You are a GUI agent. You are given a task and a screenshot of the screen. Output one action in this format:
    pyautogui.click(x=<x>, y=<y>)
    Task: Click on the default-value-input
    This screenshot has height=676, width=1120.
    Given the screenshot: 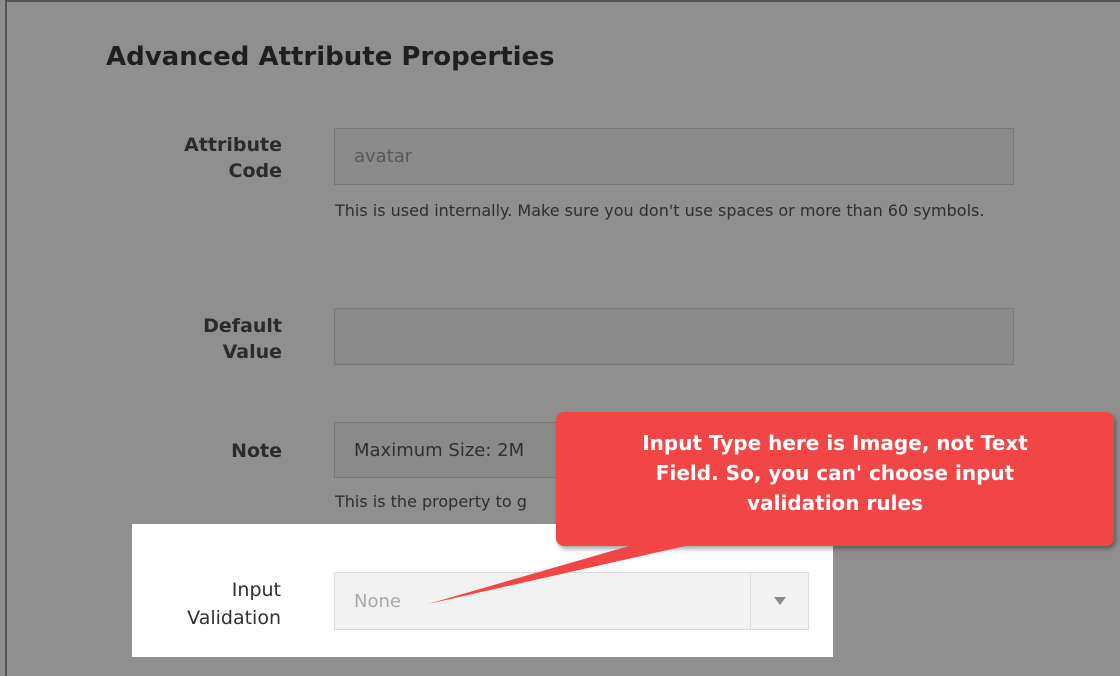 What is the action you would take?
    pyautogui.click(x=674, y=336)
    